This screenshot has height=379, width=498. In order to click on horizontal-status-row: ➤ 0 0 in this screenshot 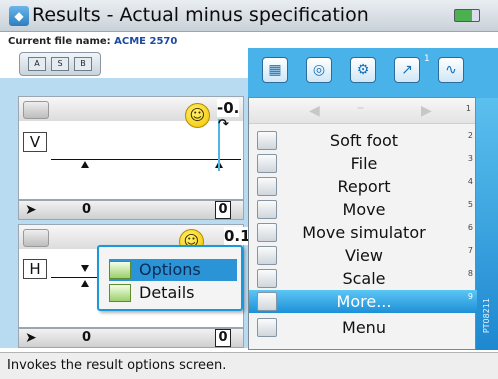, I will do `click(131, 338)`.